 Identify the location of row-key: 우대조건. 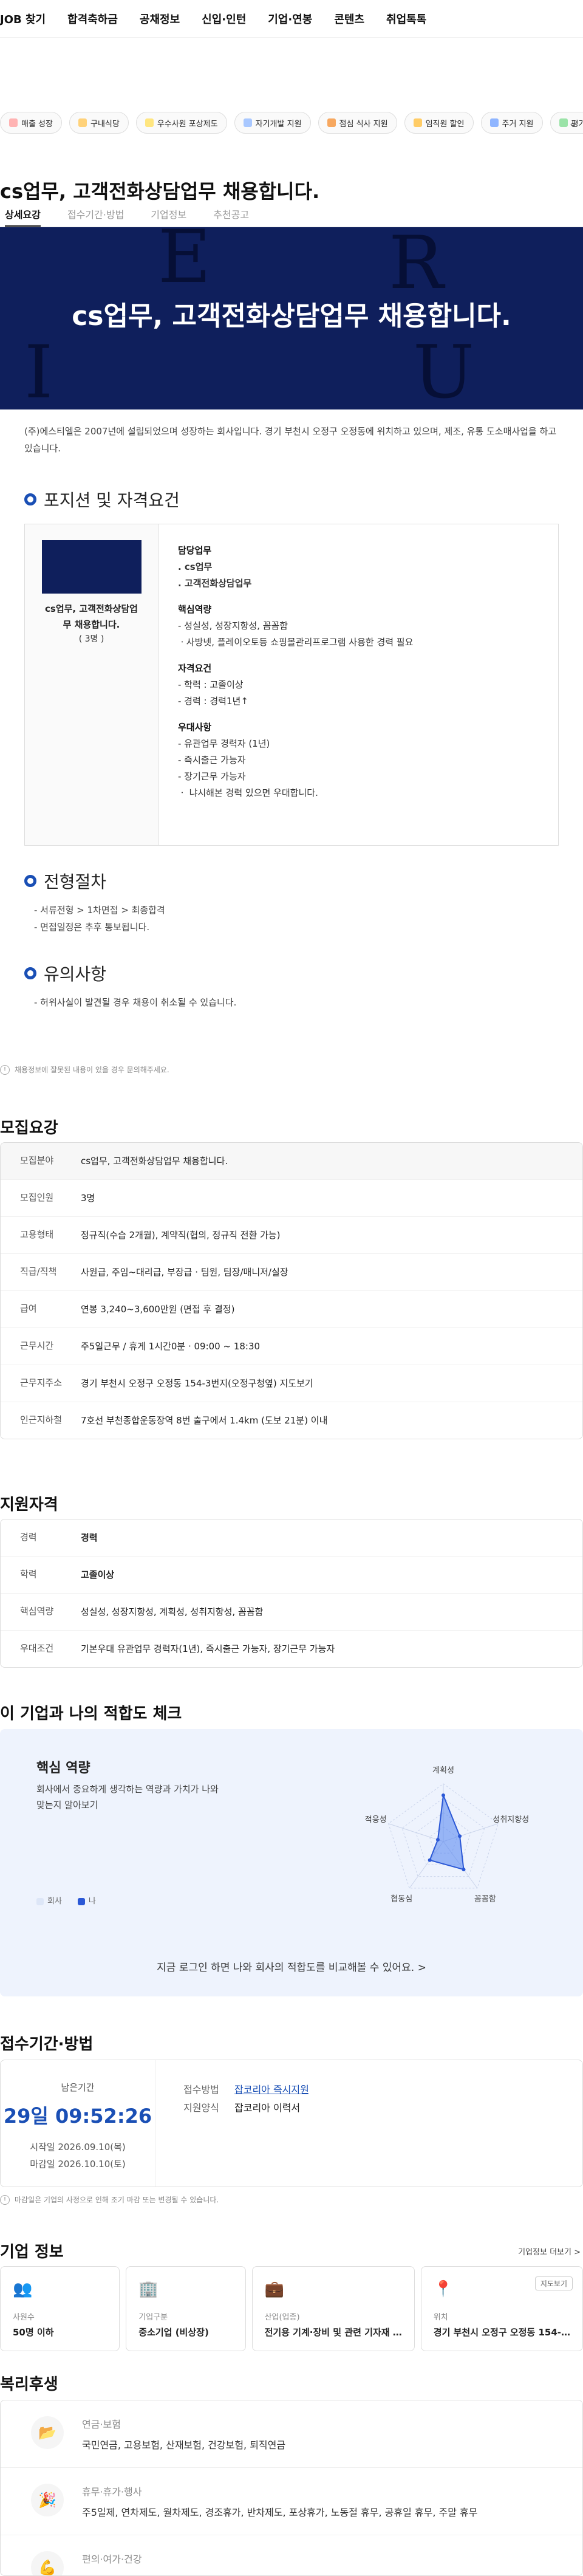
(37, 1648).